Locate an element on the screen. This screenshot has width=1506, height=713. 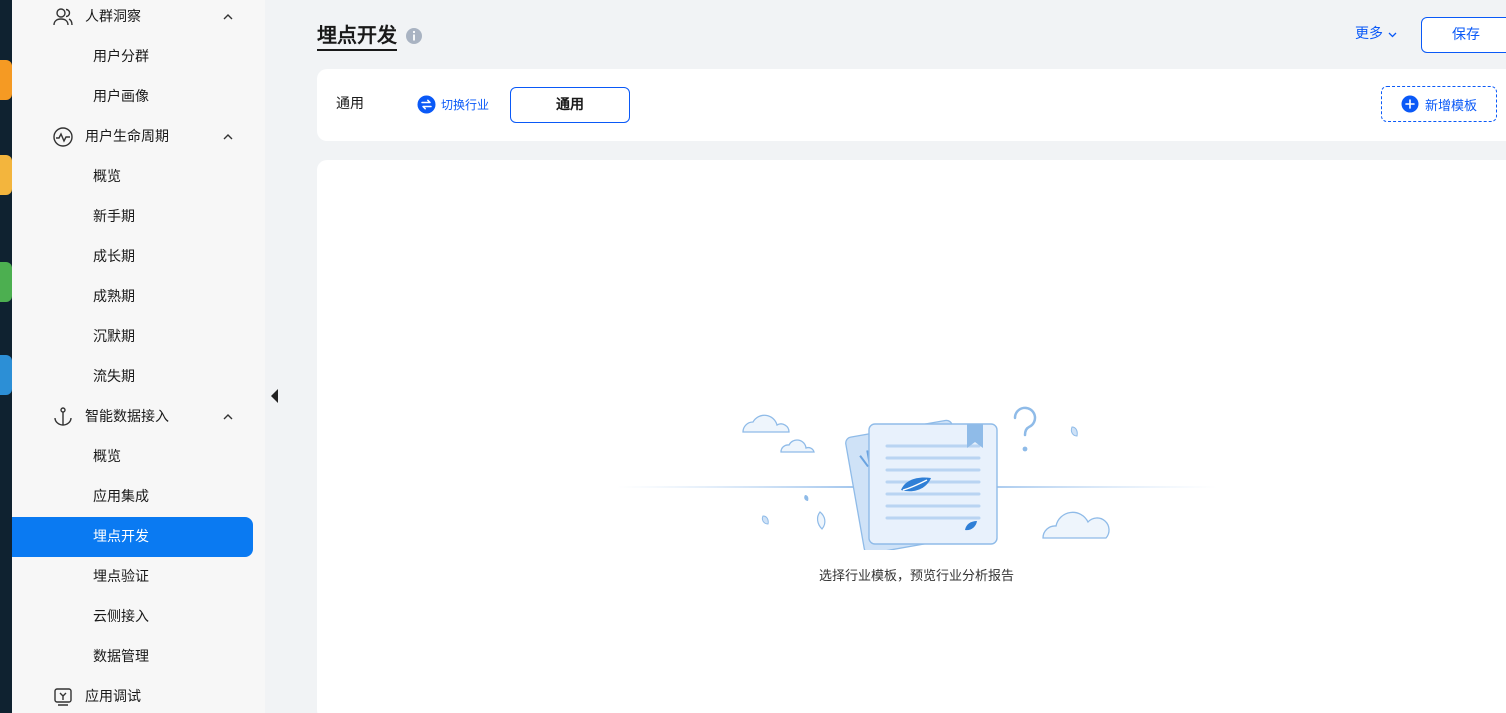
sidebar-item-label: 埋点开发 is located at coordinates (121, 537).